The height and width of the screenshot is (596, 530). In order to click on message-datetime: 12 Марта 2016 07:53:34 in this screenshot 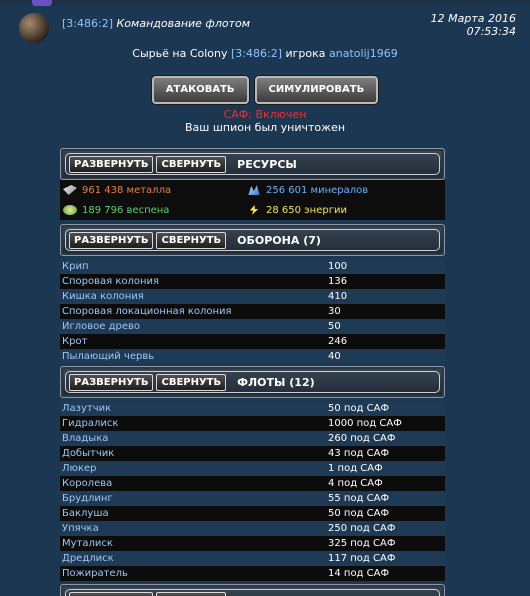, I will do `click(473, 25)`.